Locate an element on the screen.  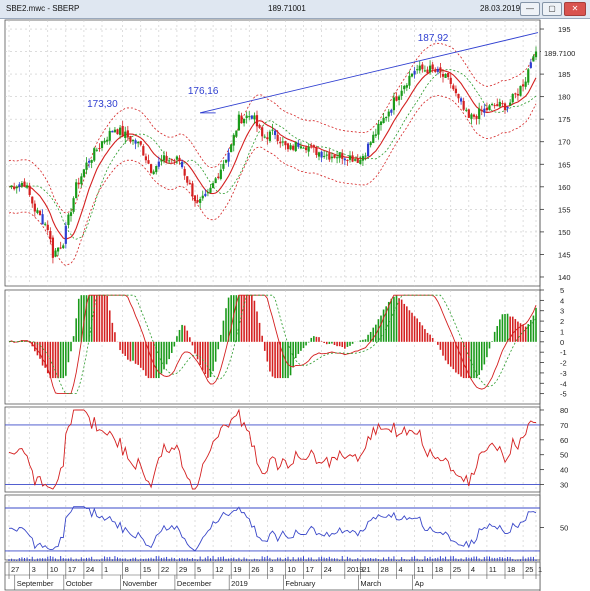
macd-axis-label: -2 is located at coordinates (563, 363).